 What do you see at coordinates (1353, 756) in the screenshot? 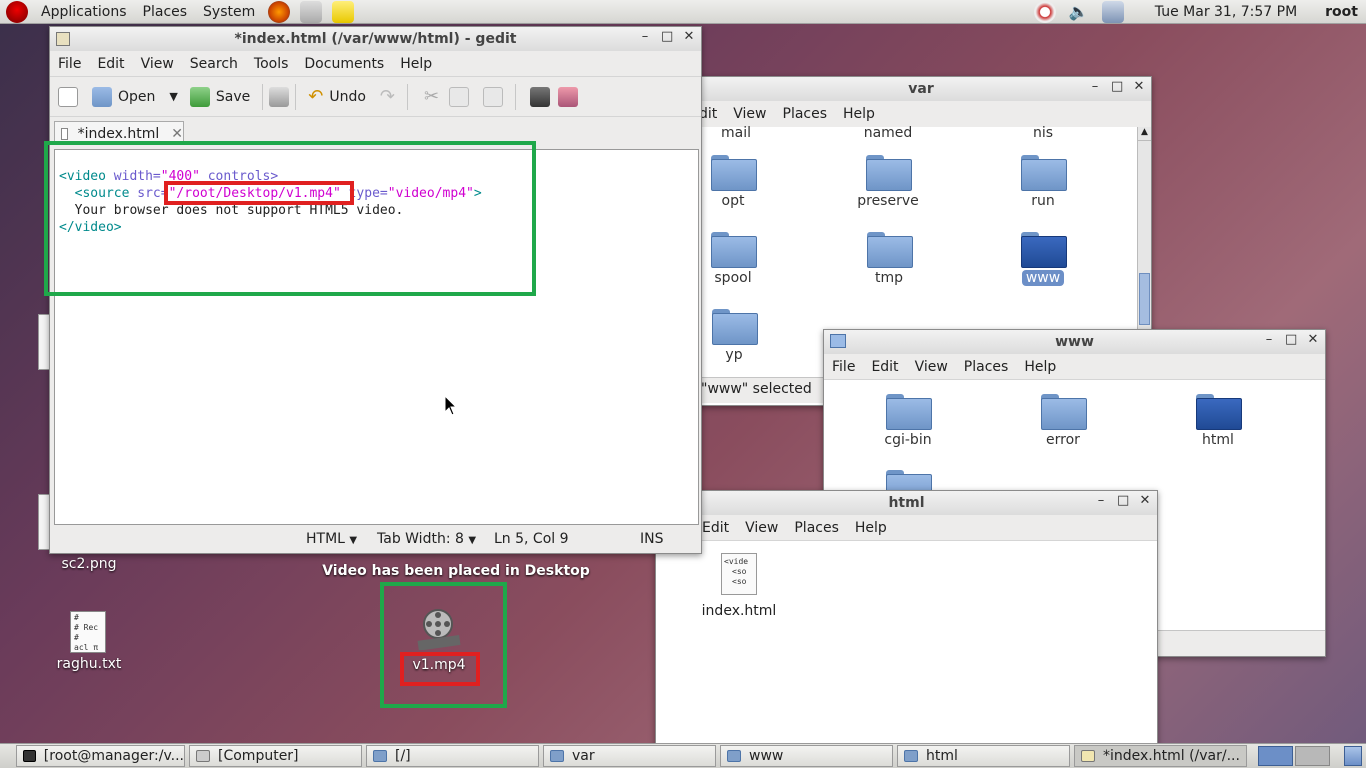
I see `trash-icon` at bounding box center [1353, 756].